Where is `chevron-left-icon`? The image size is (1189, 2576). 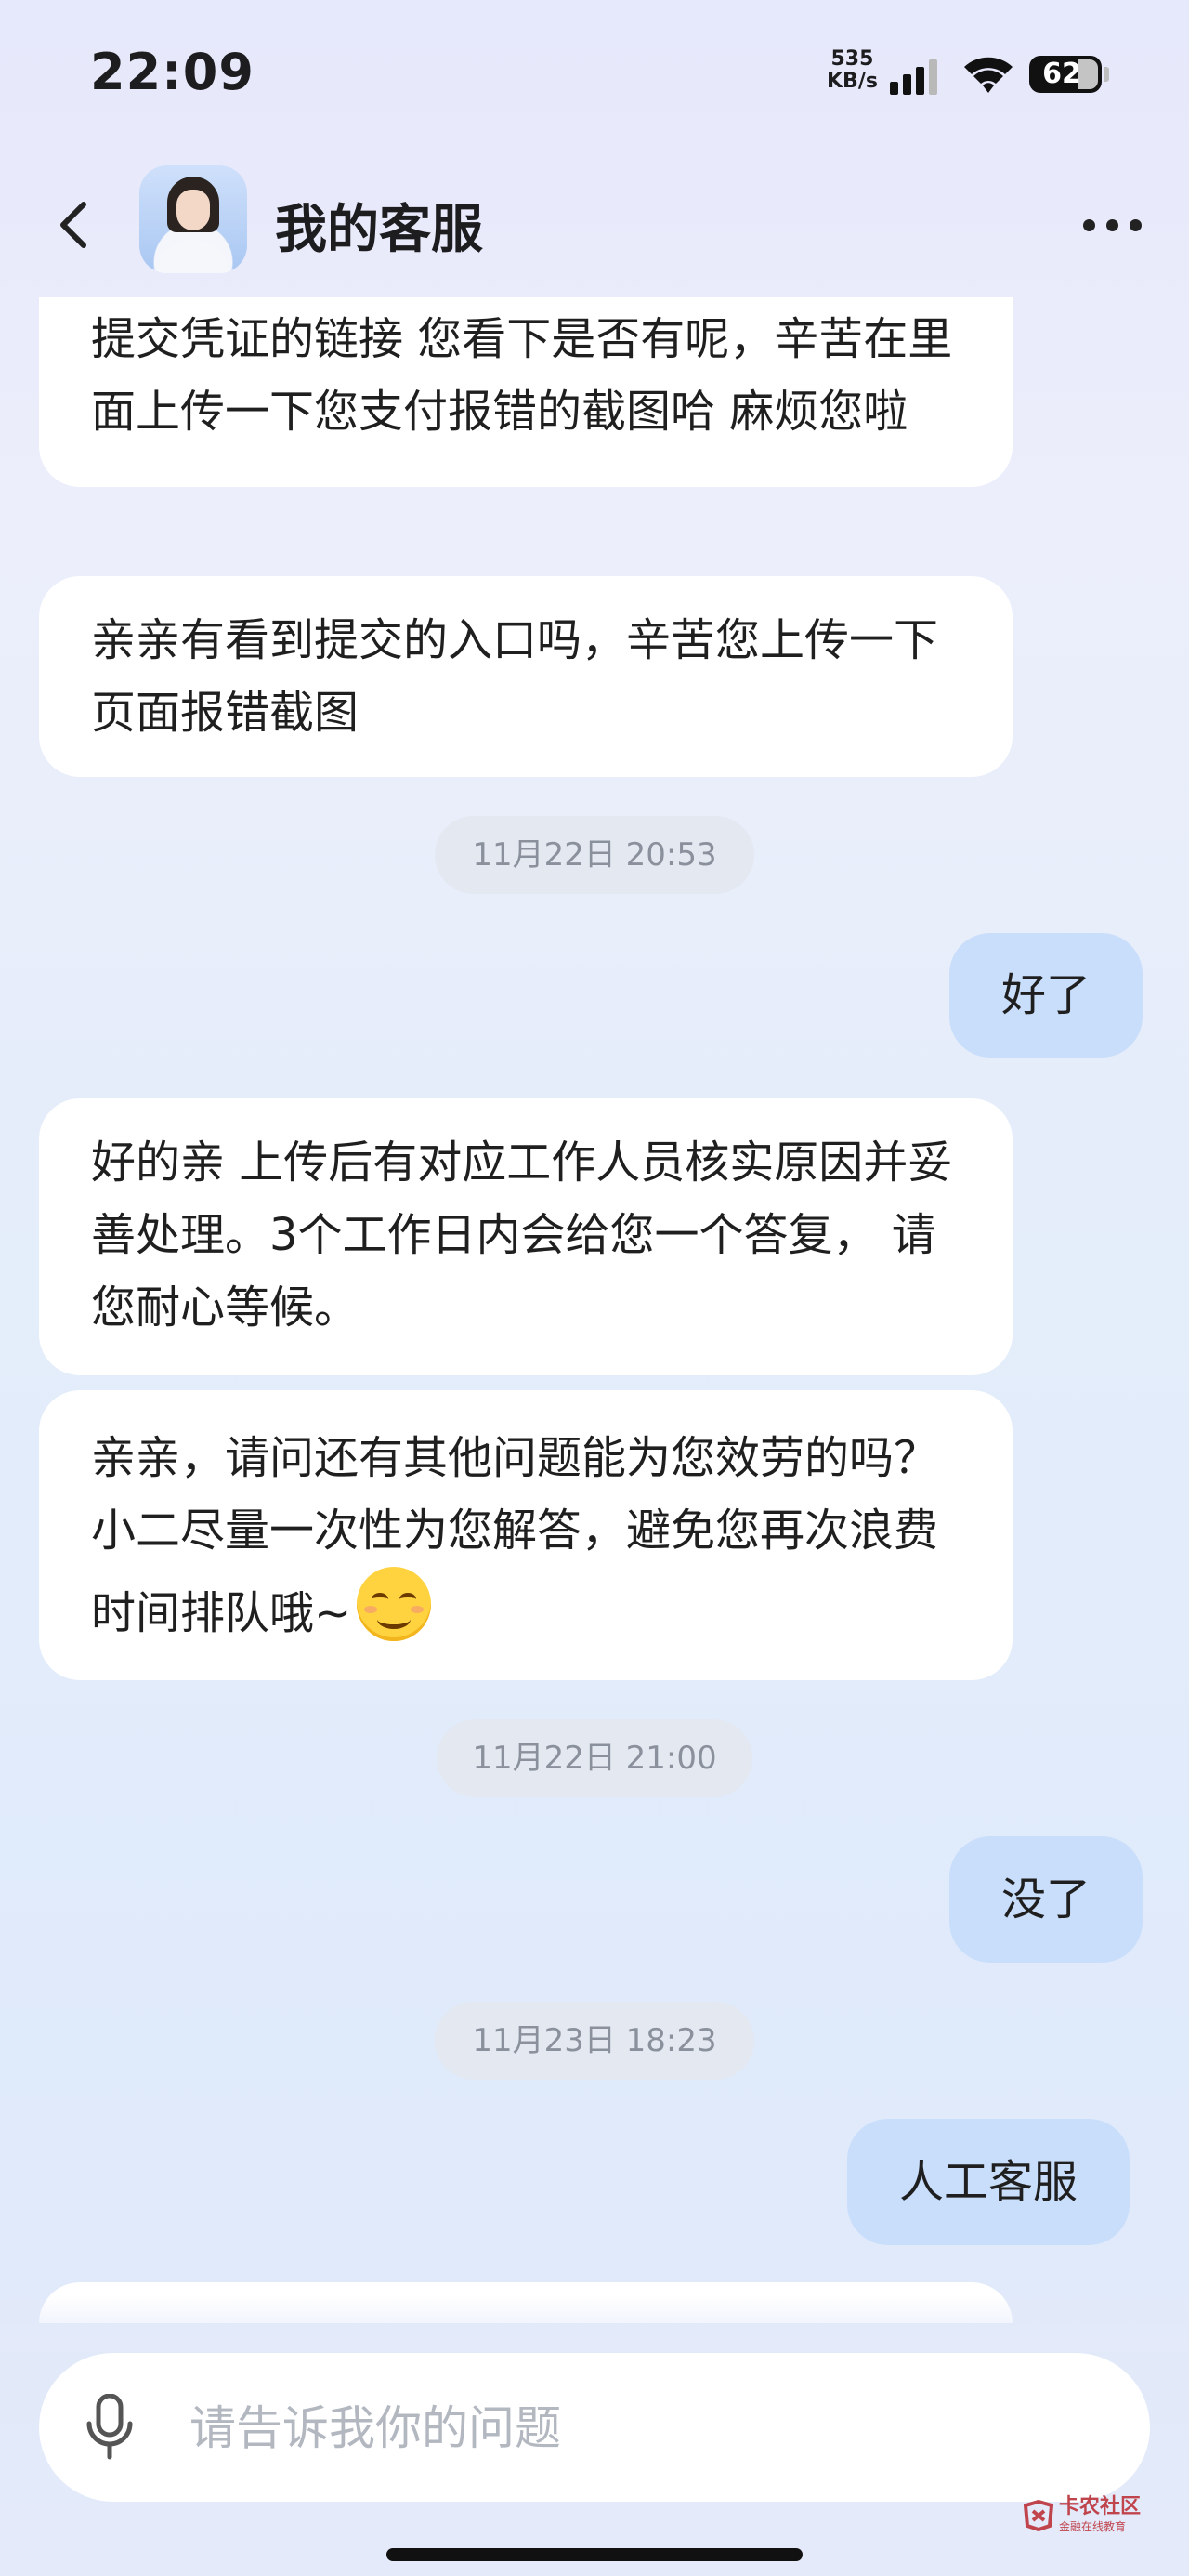
chevron-left-icon is located at coordinates (76, 225).